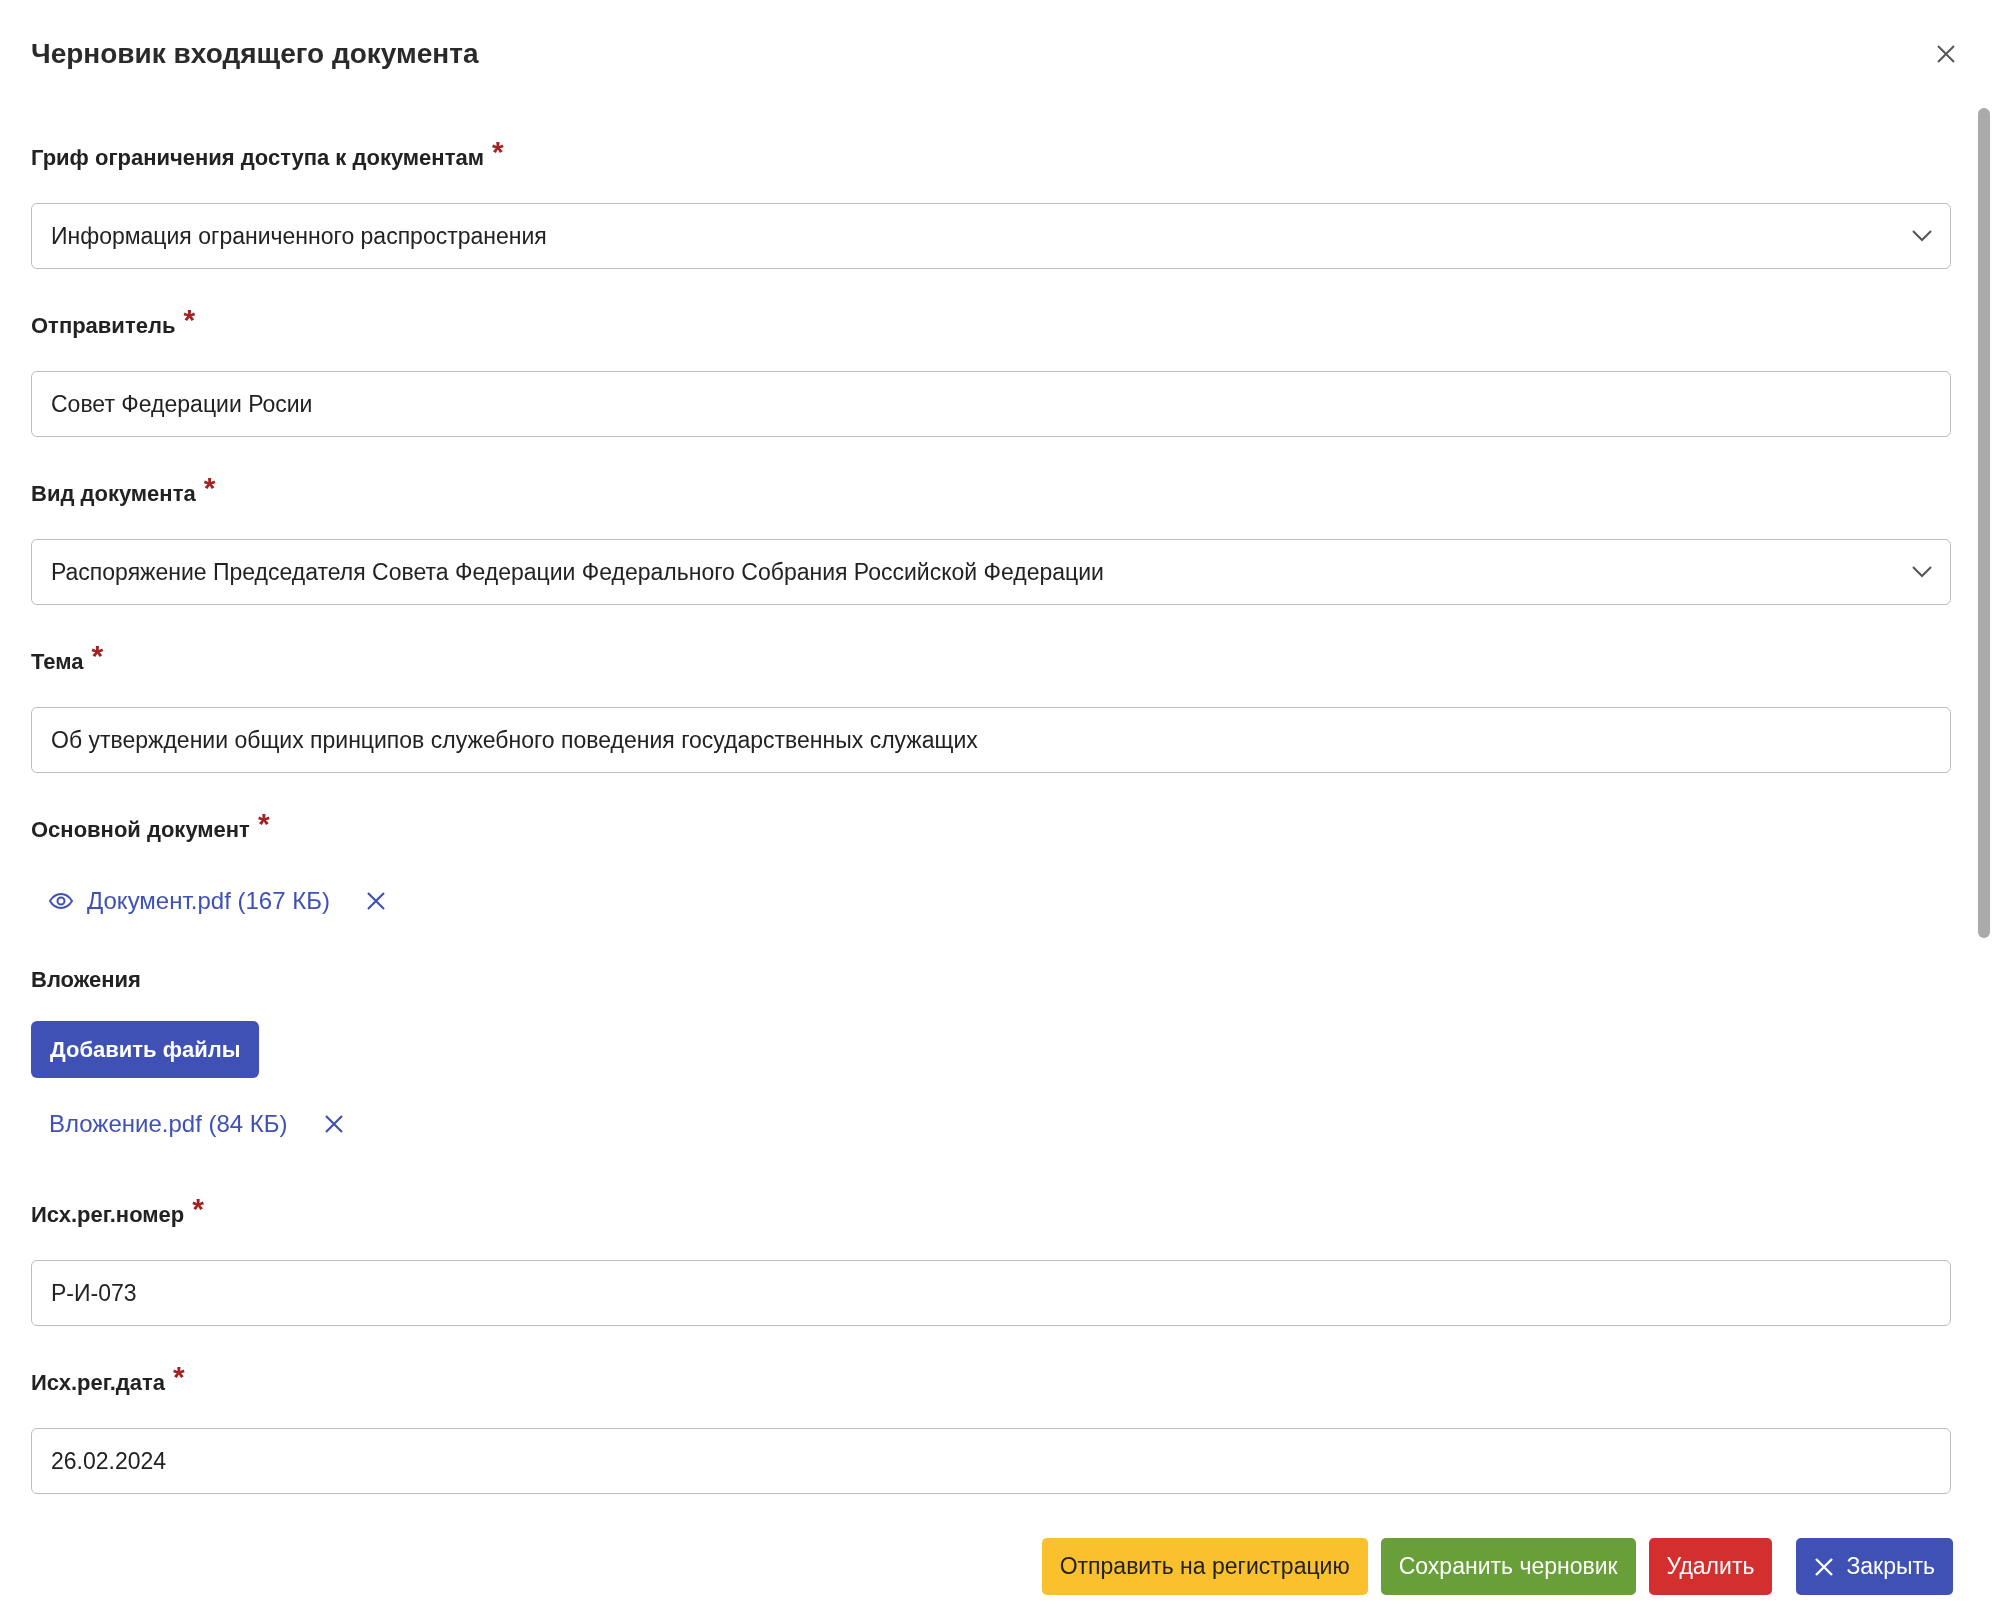  What do you see at coordinates (991, 1461) in the screenshot?
I see `input-field: 26.02.2024` at bounding box center [991, 1461].